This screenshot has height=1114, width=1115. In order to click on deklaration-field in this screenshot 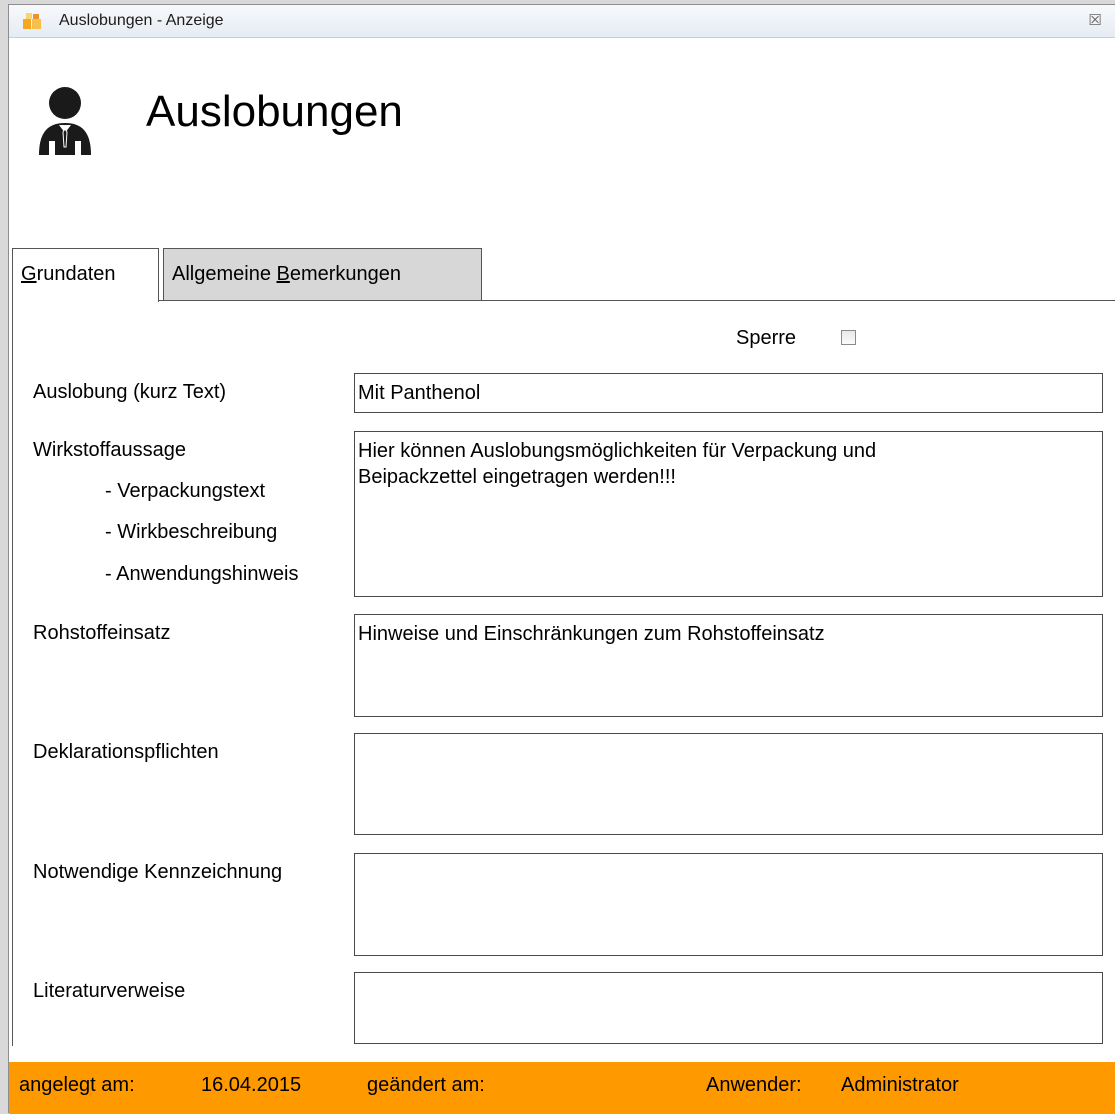, I will do `click(728, 784)`.